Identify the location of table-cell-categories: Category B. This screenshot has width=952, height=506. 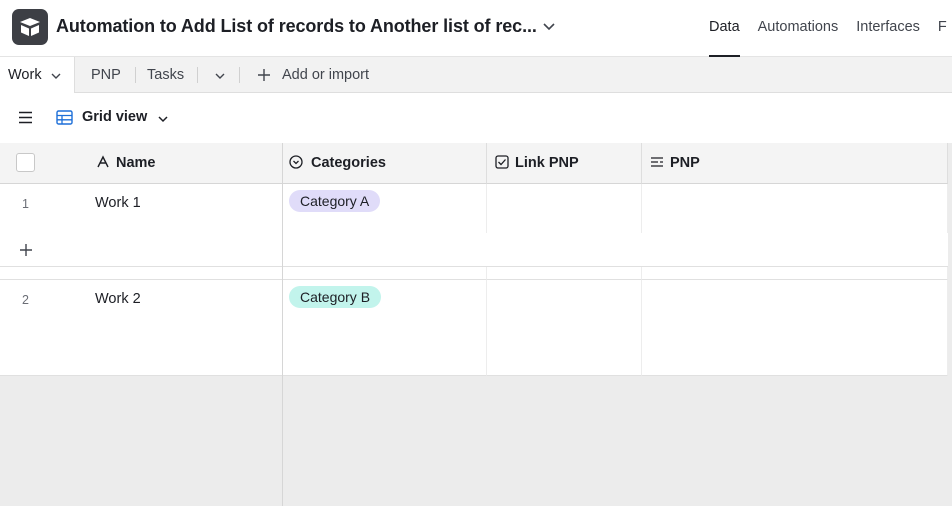
(385, 328).